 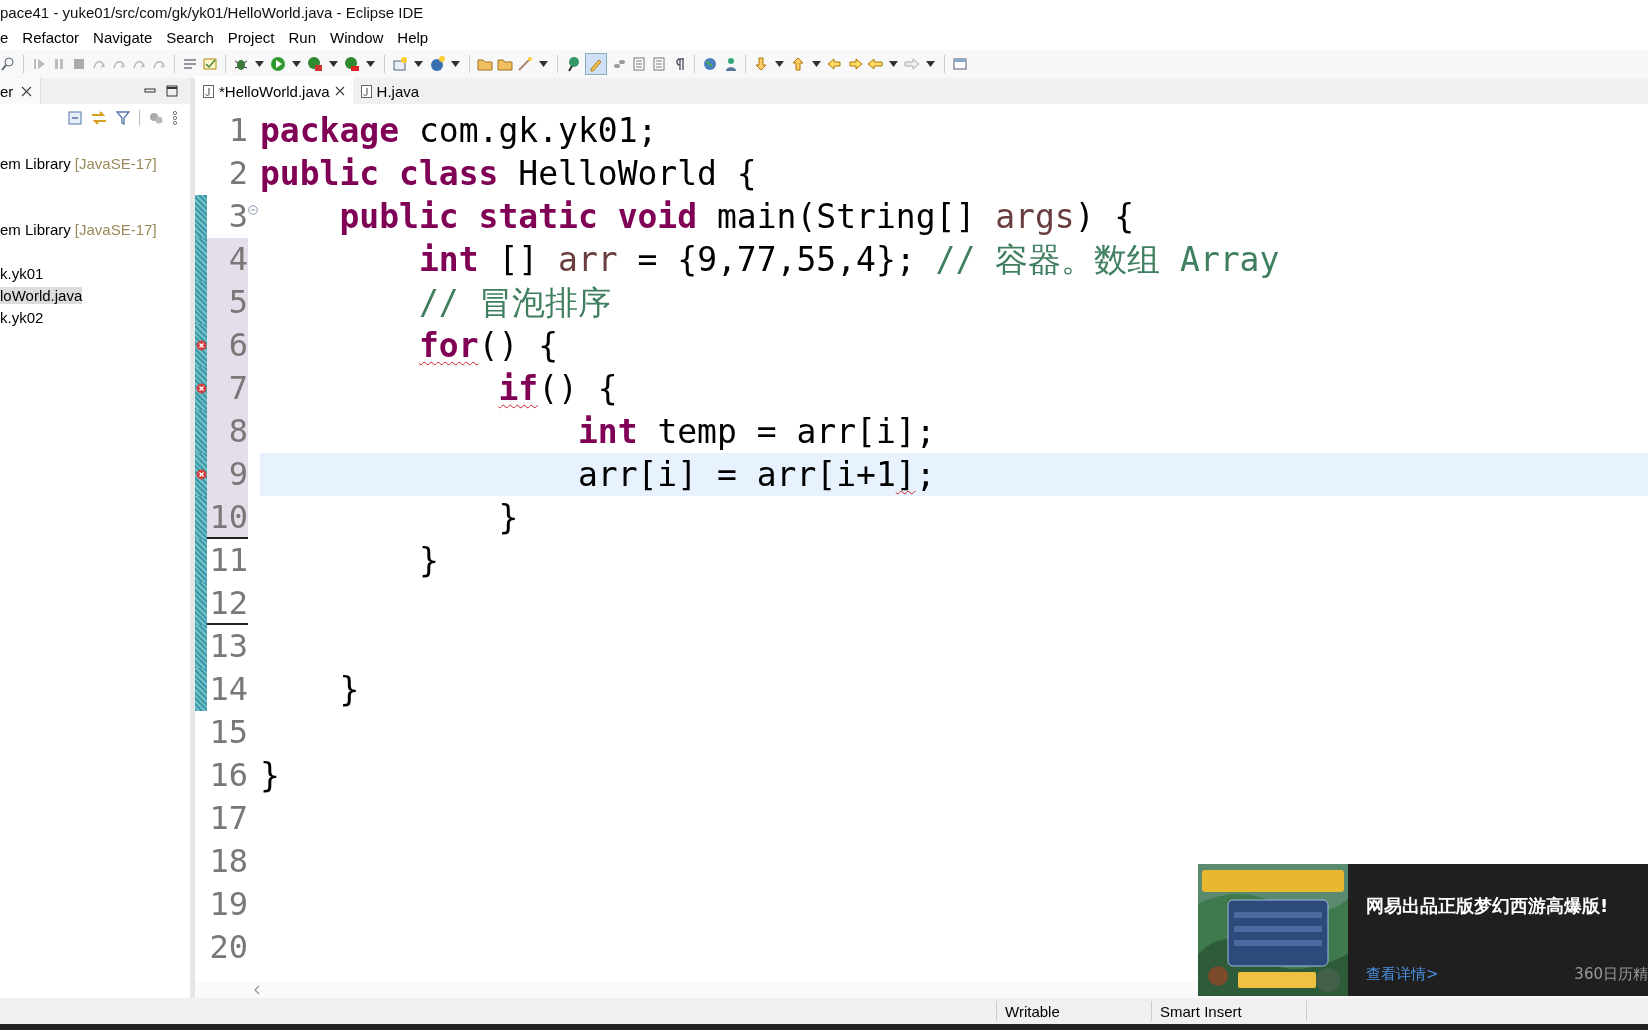 What do you see at coordinates (1488, 906) in the screenshot?
I see `notification-title: 网易出品正版梦幻西游高爆版!` at bounding box center [1488, 906].